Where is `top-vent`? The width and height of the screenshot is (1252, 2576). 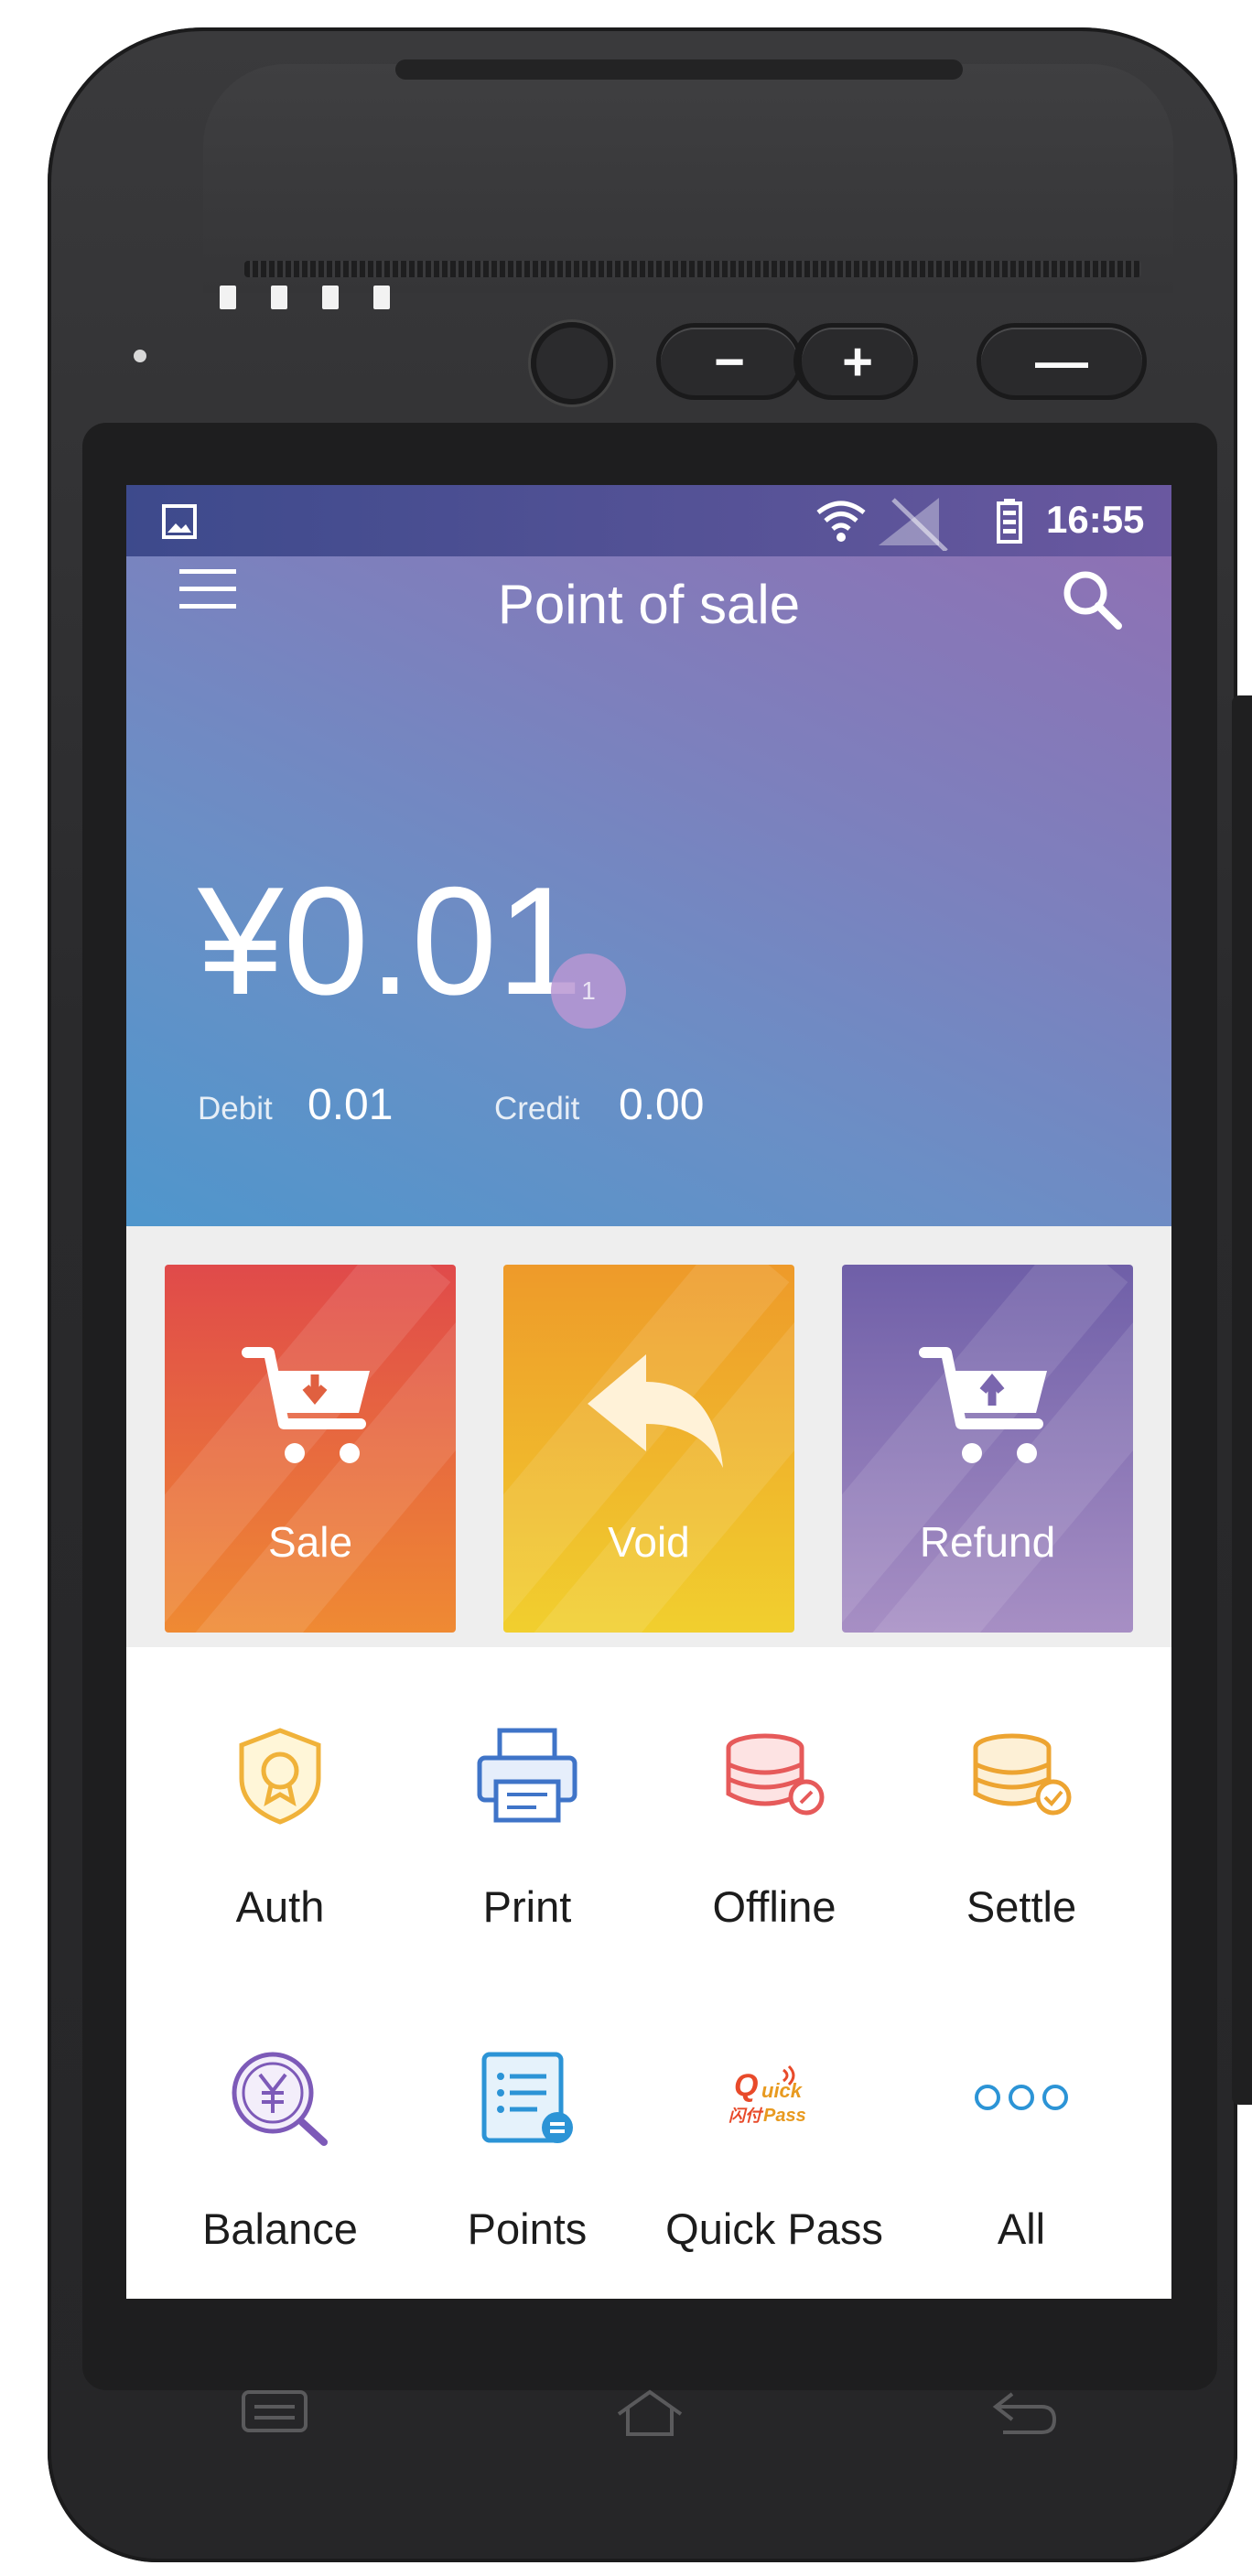 top-vent is located at coordinates (679, 69).